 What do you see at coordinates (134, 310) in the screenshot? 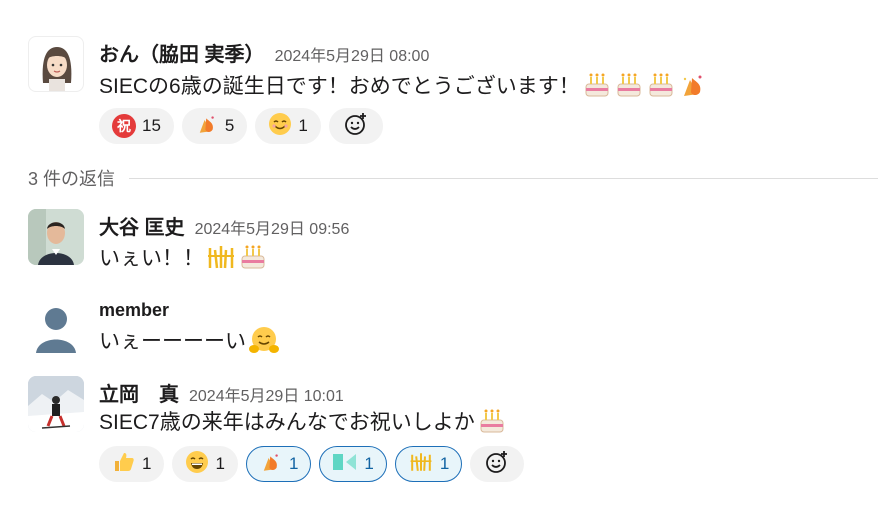
I see `author-name: member` at bounding box center [134, 310].